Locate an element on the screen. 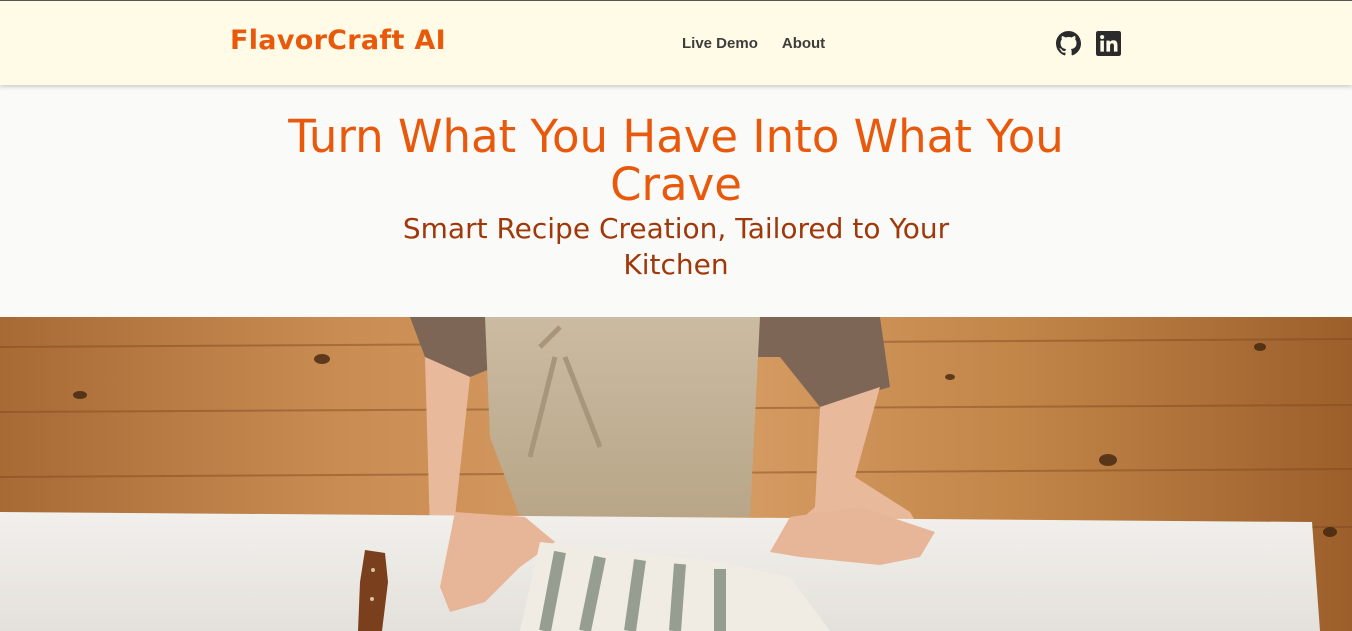  brand-logo: FlavorCraft AI is located at coordinates (338, 40).